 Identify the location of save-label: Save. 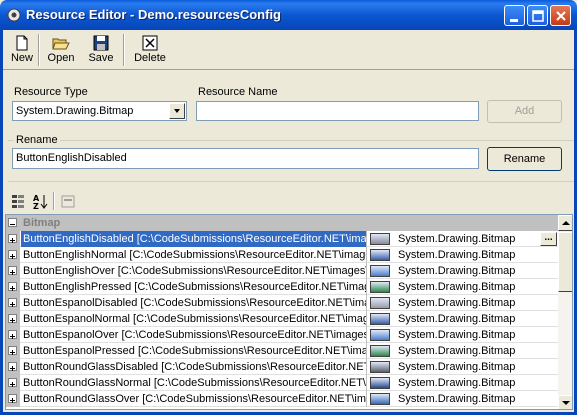
(101, 58).